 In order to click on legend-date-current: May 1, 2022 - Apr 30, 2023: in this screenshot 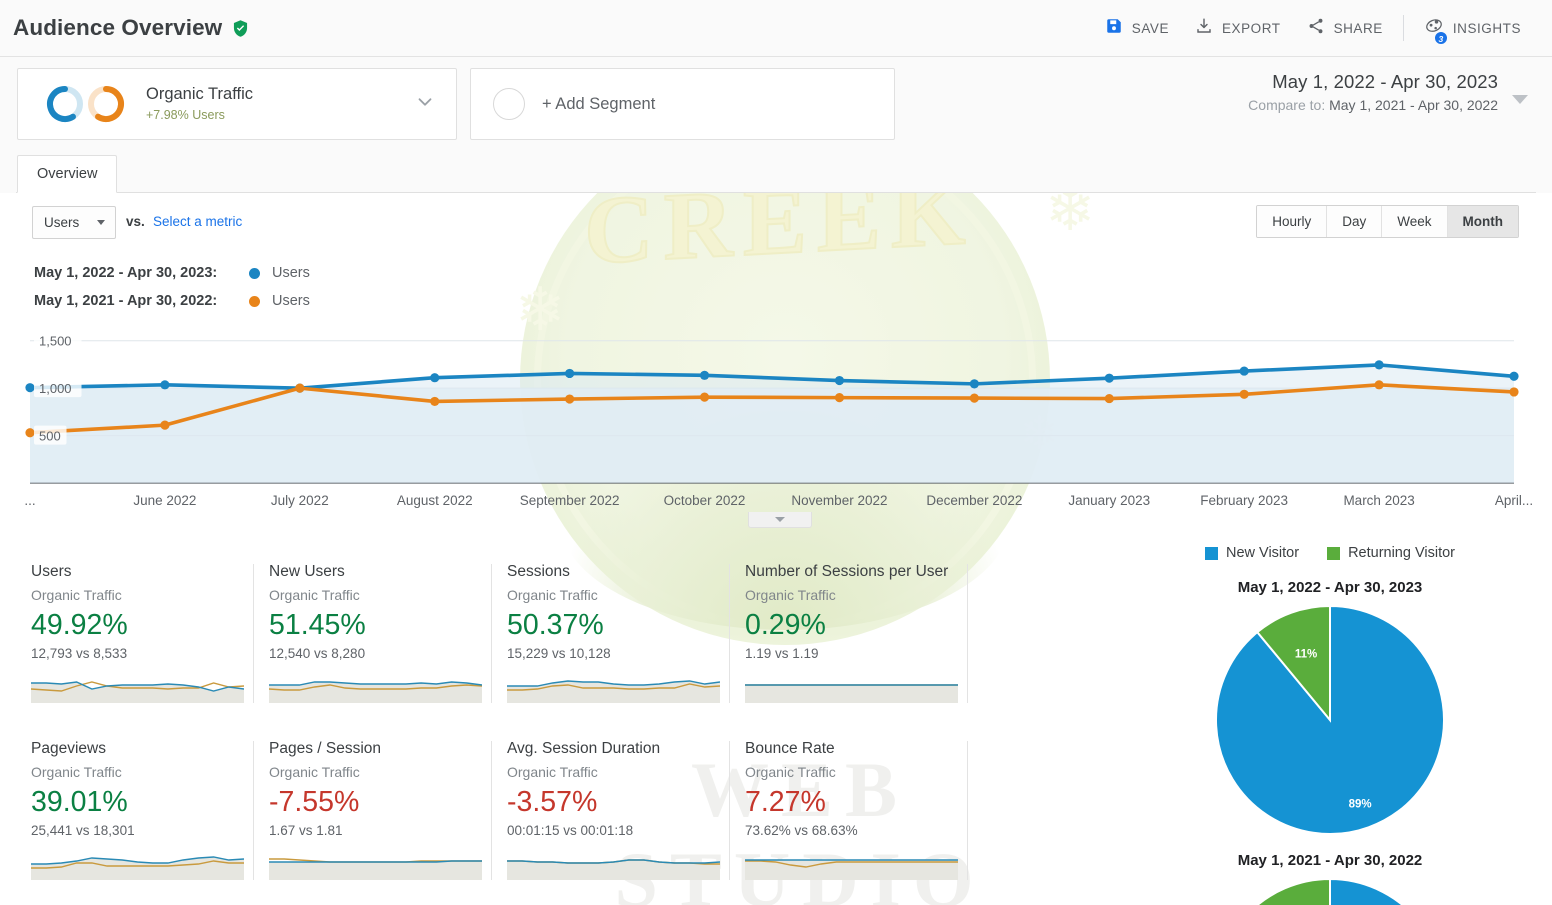, I will do `click(126, 273)`.